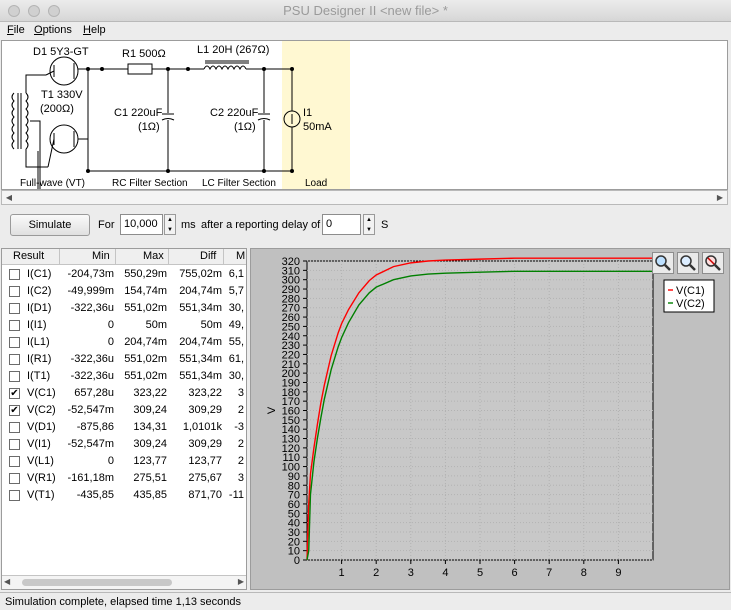 Image resolution: width=731 pixels, height=610 pixels. What do you see at coordinates (236, 376) in the screenshot?
I see `result-m: 30,` at bounding box center [236, 376].